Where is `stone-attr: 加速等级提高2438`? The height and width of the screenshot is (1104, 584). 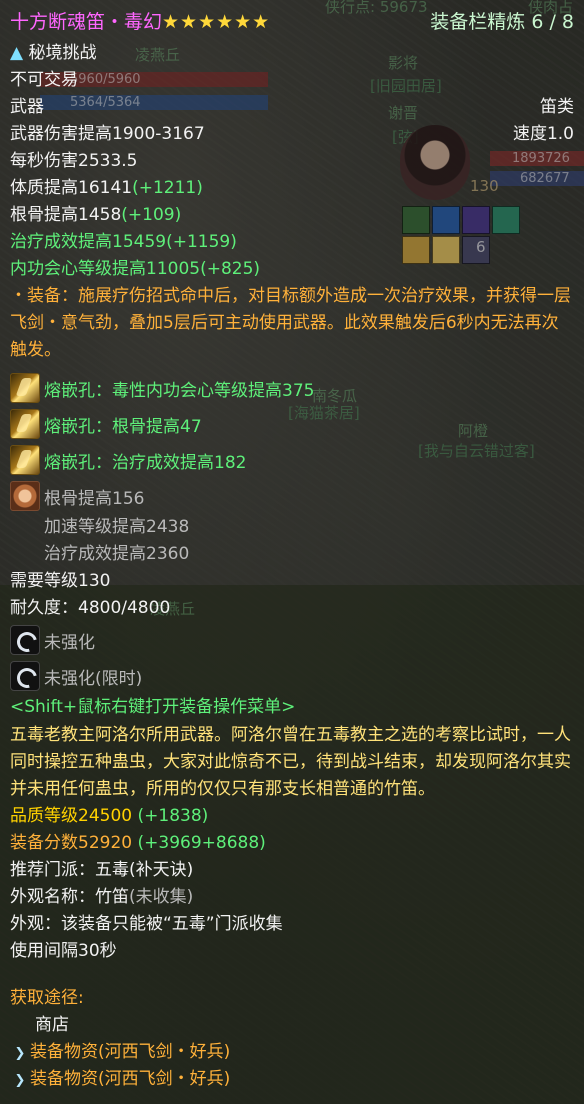
stone-attr: 加速等级提高2438 is located at coordinates (117, 527).